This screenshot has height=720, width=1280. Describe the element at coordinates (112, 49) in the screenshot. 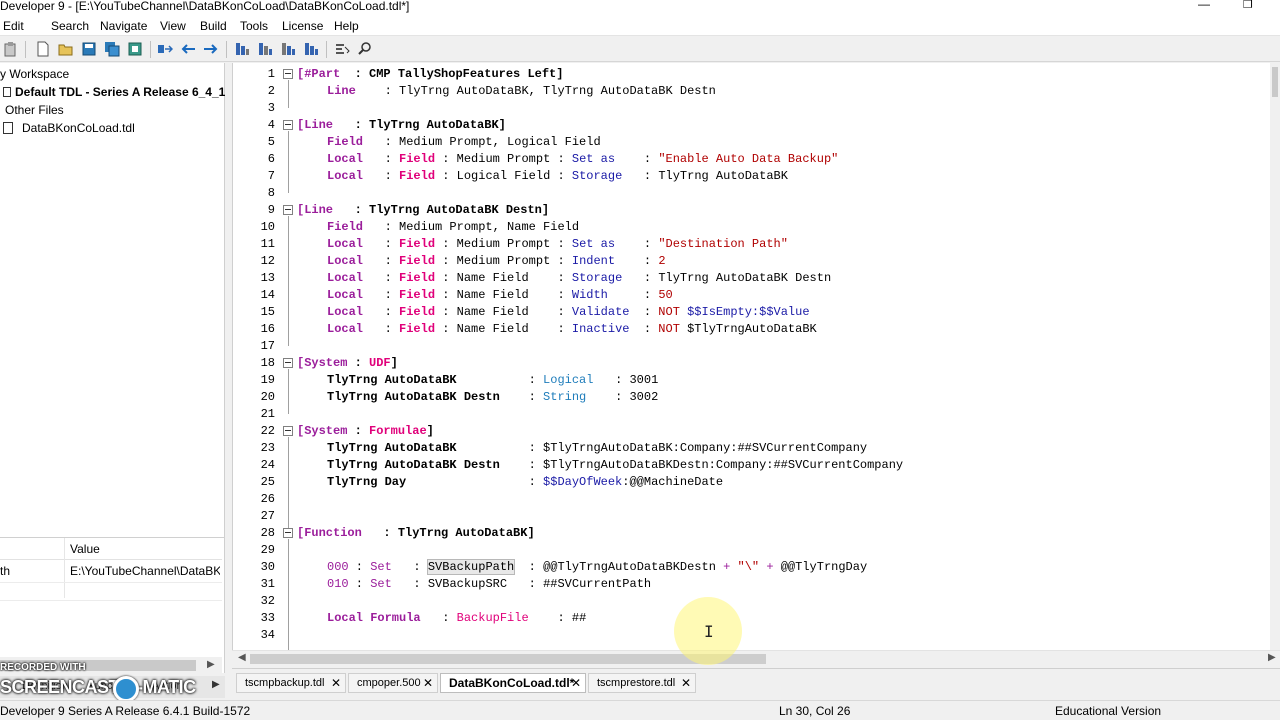

I see `save-all-icon` at that location.